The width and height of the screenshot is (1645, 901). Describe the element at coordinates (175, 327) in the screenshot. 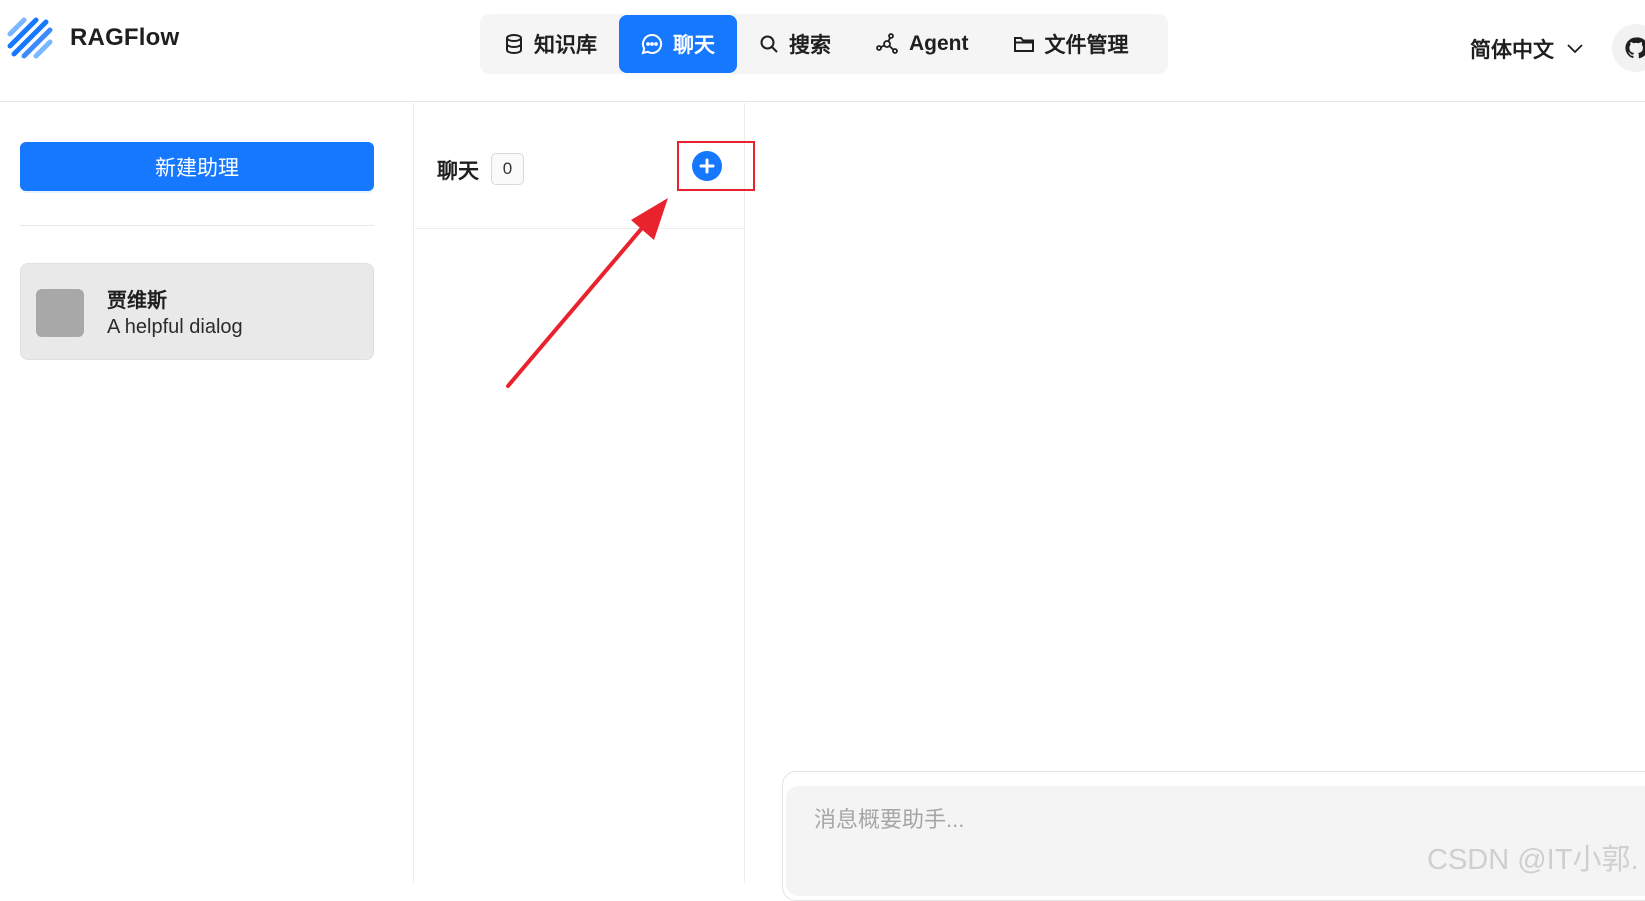

I see `assistant-description: A helpful dialog` at that location.